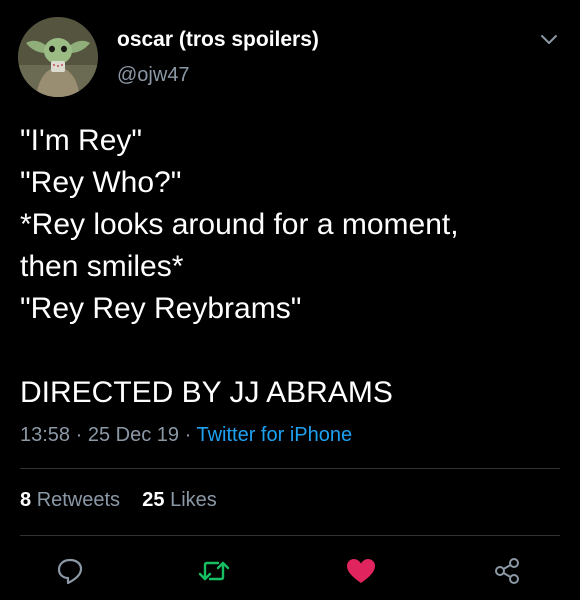  I want to click on like-button, so click(361, 571).